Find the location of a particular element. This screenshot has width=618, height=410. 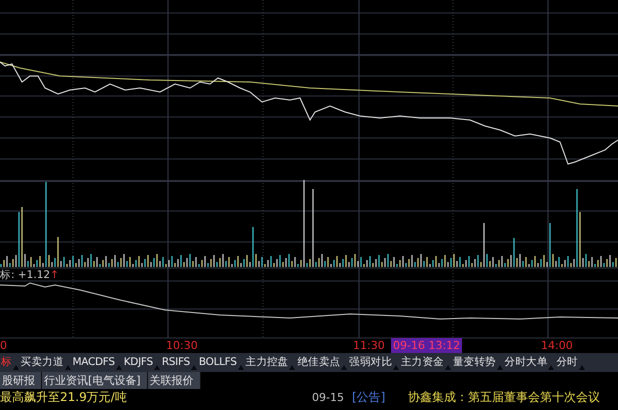

indicator-tab: 主力资金 is located at coordinates (426, 362).